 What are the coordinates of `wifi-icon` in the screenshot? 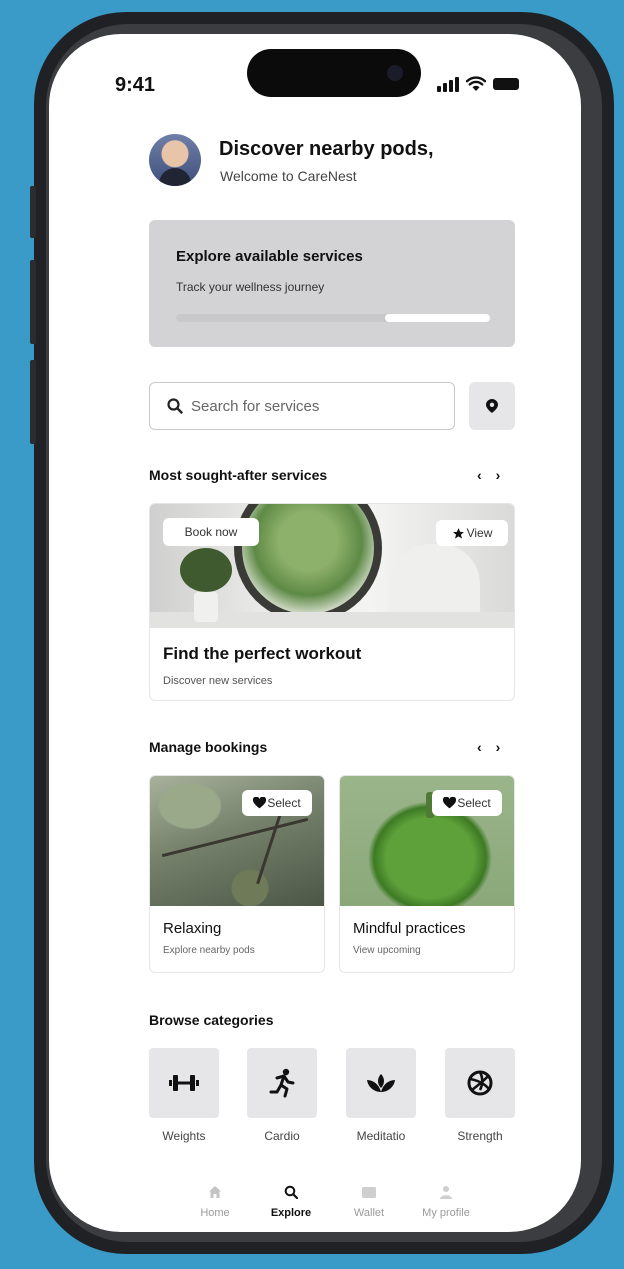 It's located at (476, 83).